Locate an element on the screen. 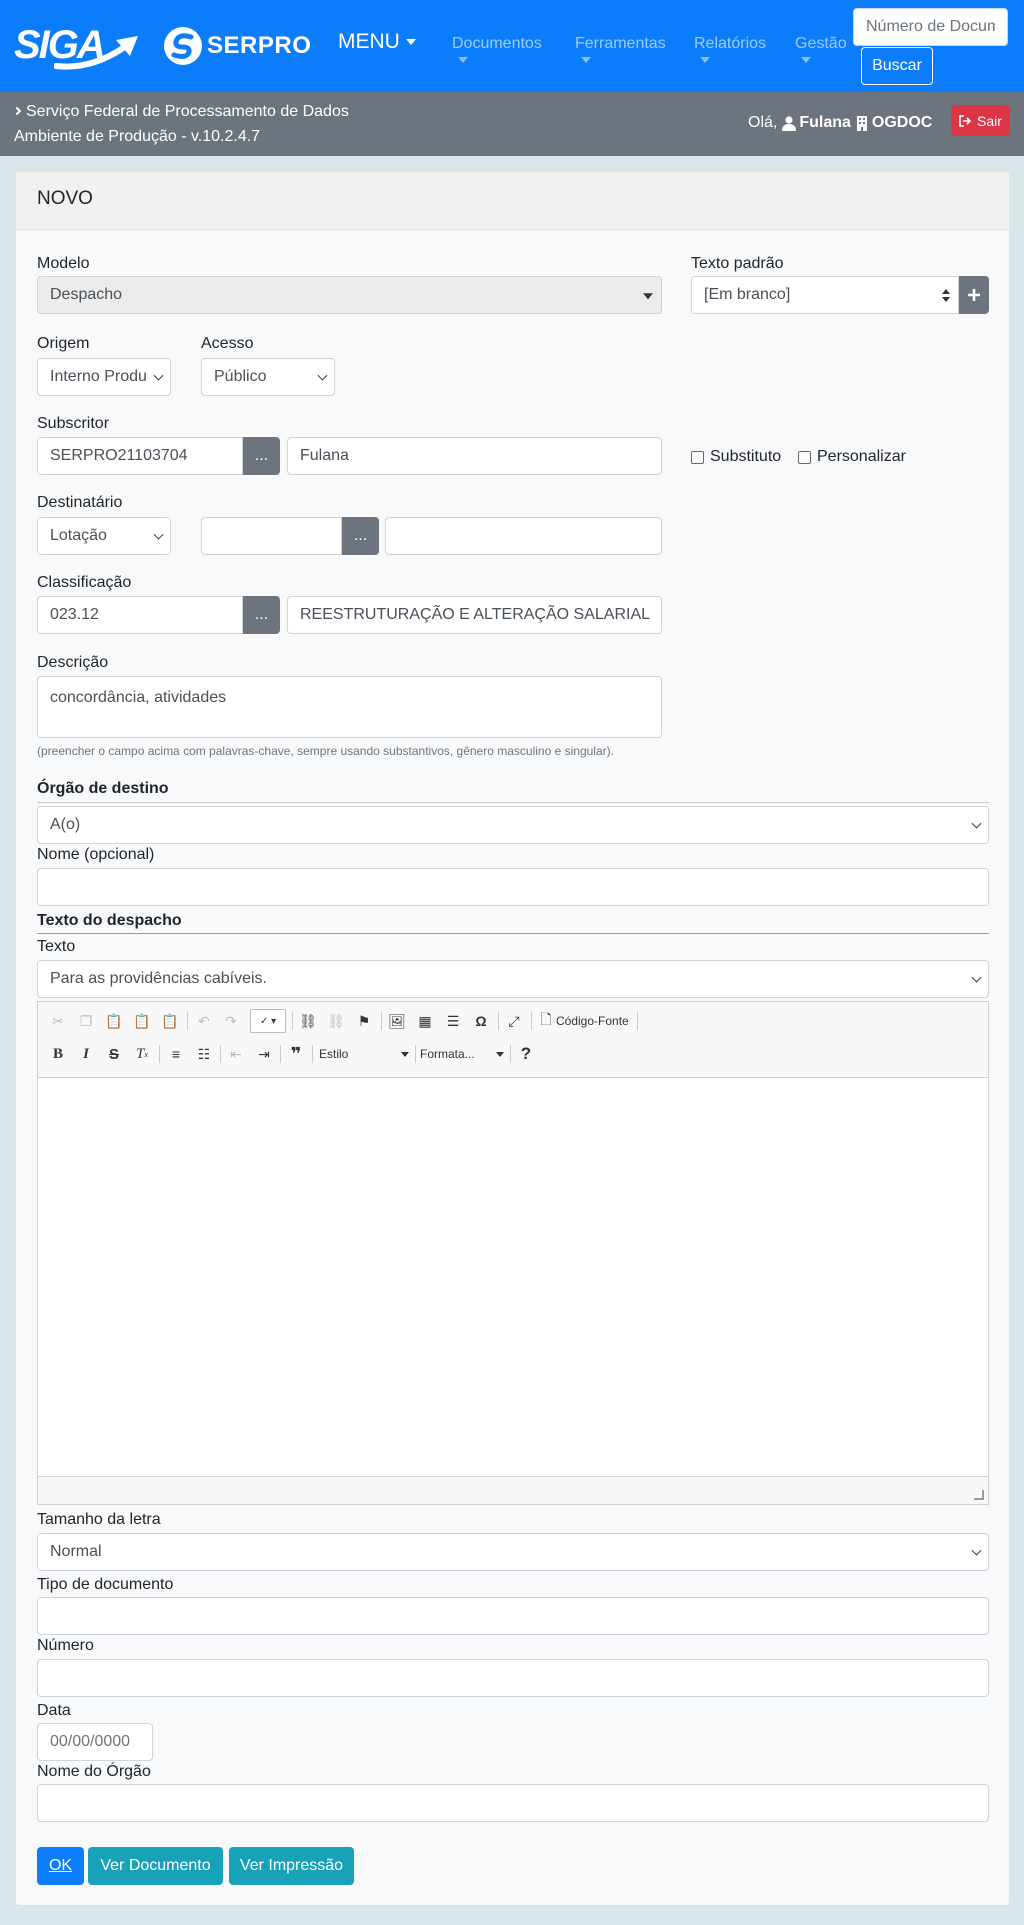  cut-icon: ✂ is located at coordinates (58, 1021).